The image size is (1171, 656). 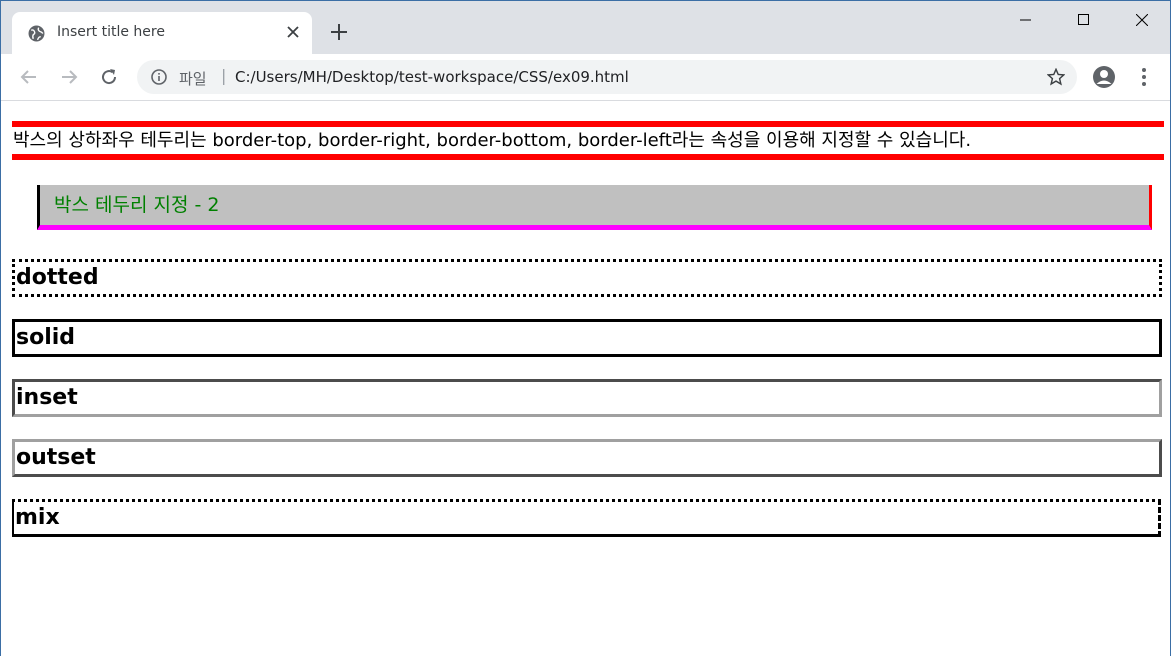 I want to click on browser-tab: Insert title here, so click(x=162, y=33).